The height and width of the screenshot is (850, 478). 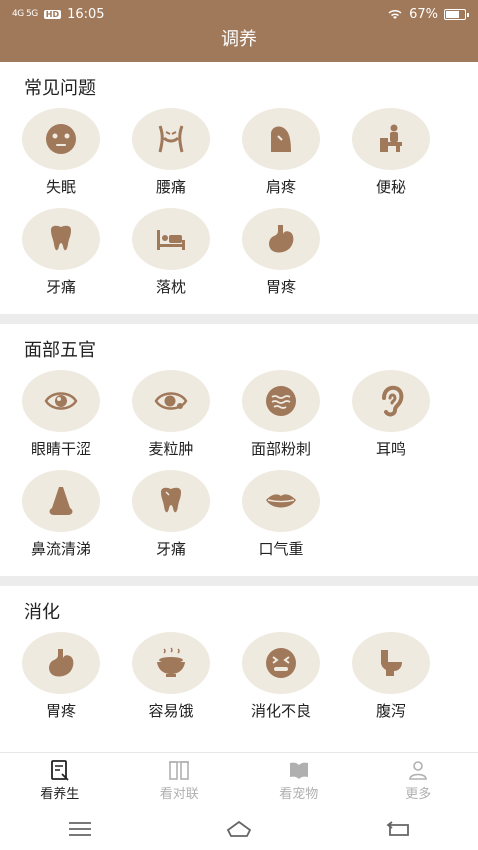 I want to click on toilet-icon, so click(x=391, y=663).